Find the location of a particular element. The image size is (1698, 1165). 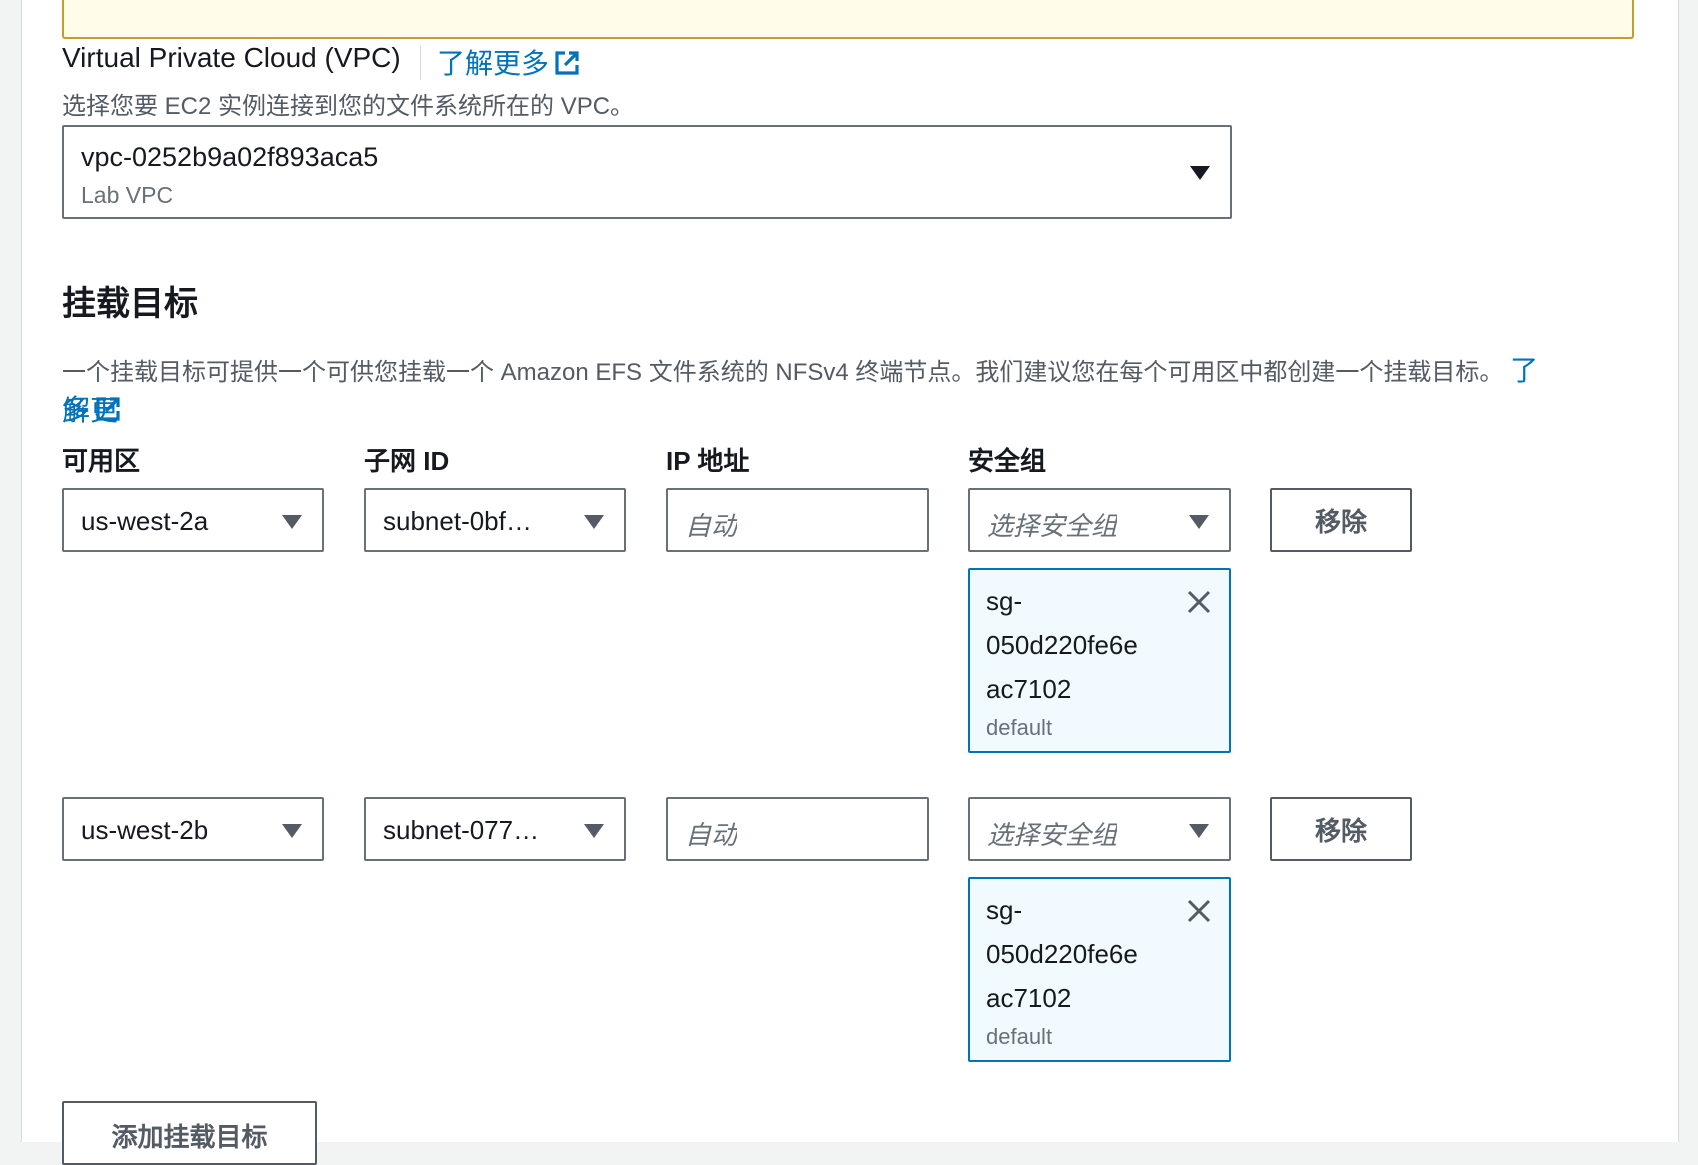

mount-targets-learn-more-b: 多 is located at coordinates (76, 409).